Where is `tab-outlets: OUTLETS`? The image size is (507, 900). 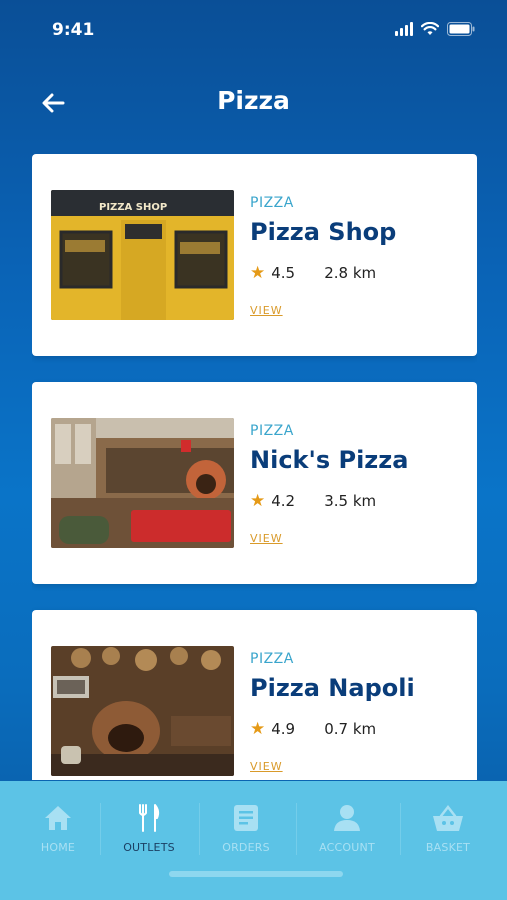
tab-outlets: OUTLETS is located at coordinates (149, 828).